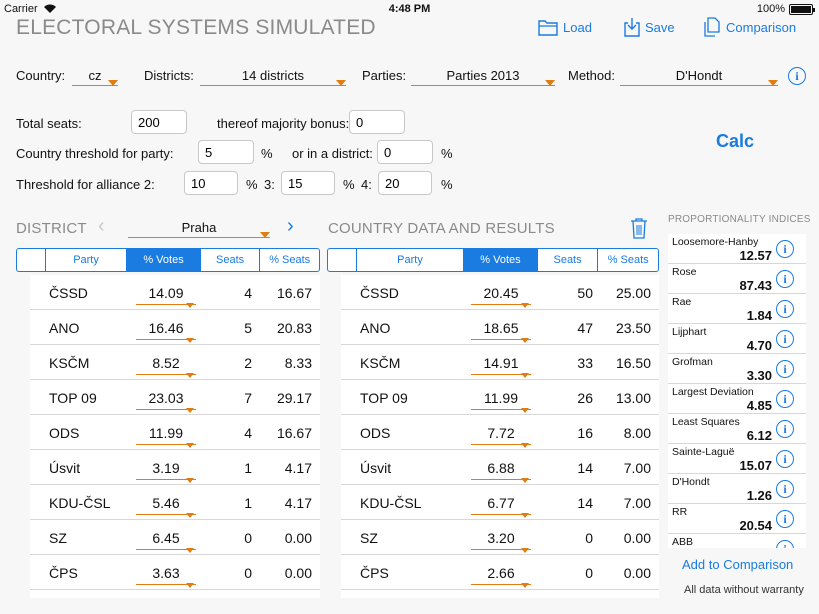 The height and width of the screenshot is (614, 819). I want to click on index-value: 1.84, so click(759, 315).